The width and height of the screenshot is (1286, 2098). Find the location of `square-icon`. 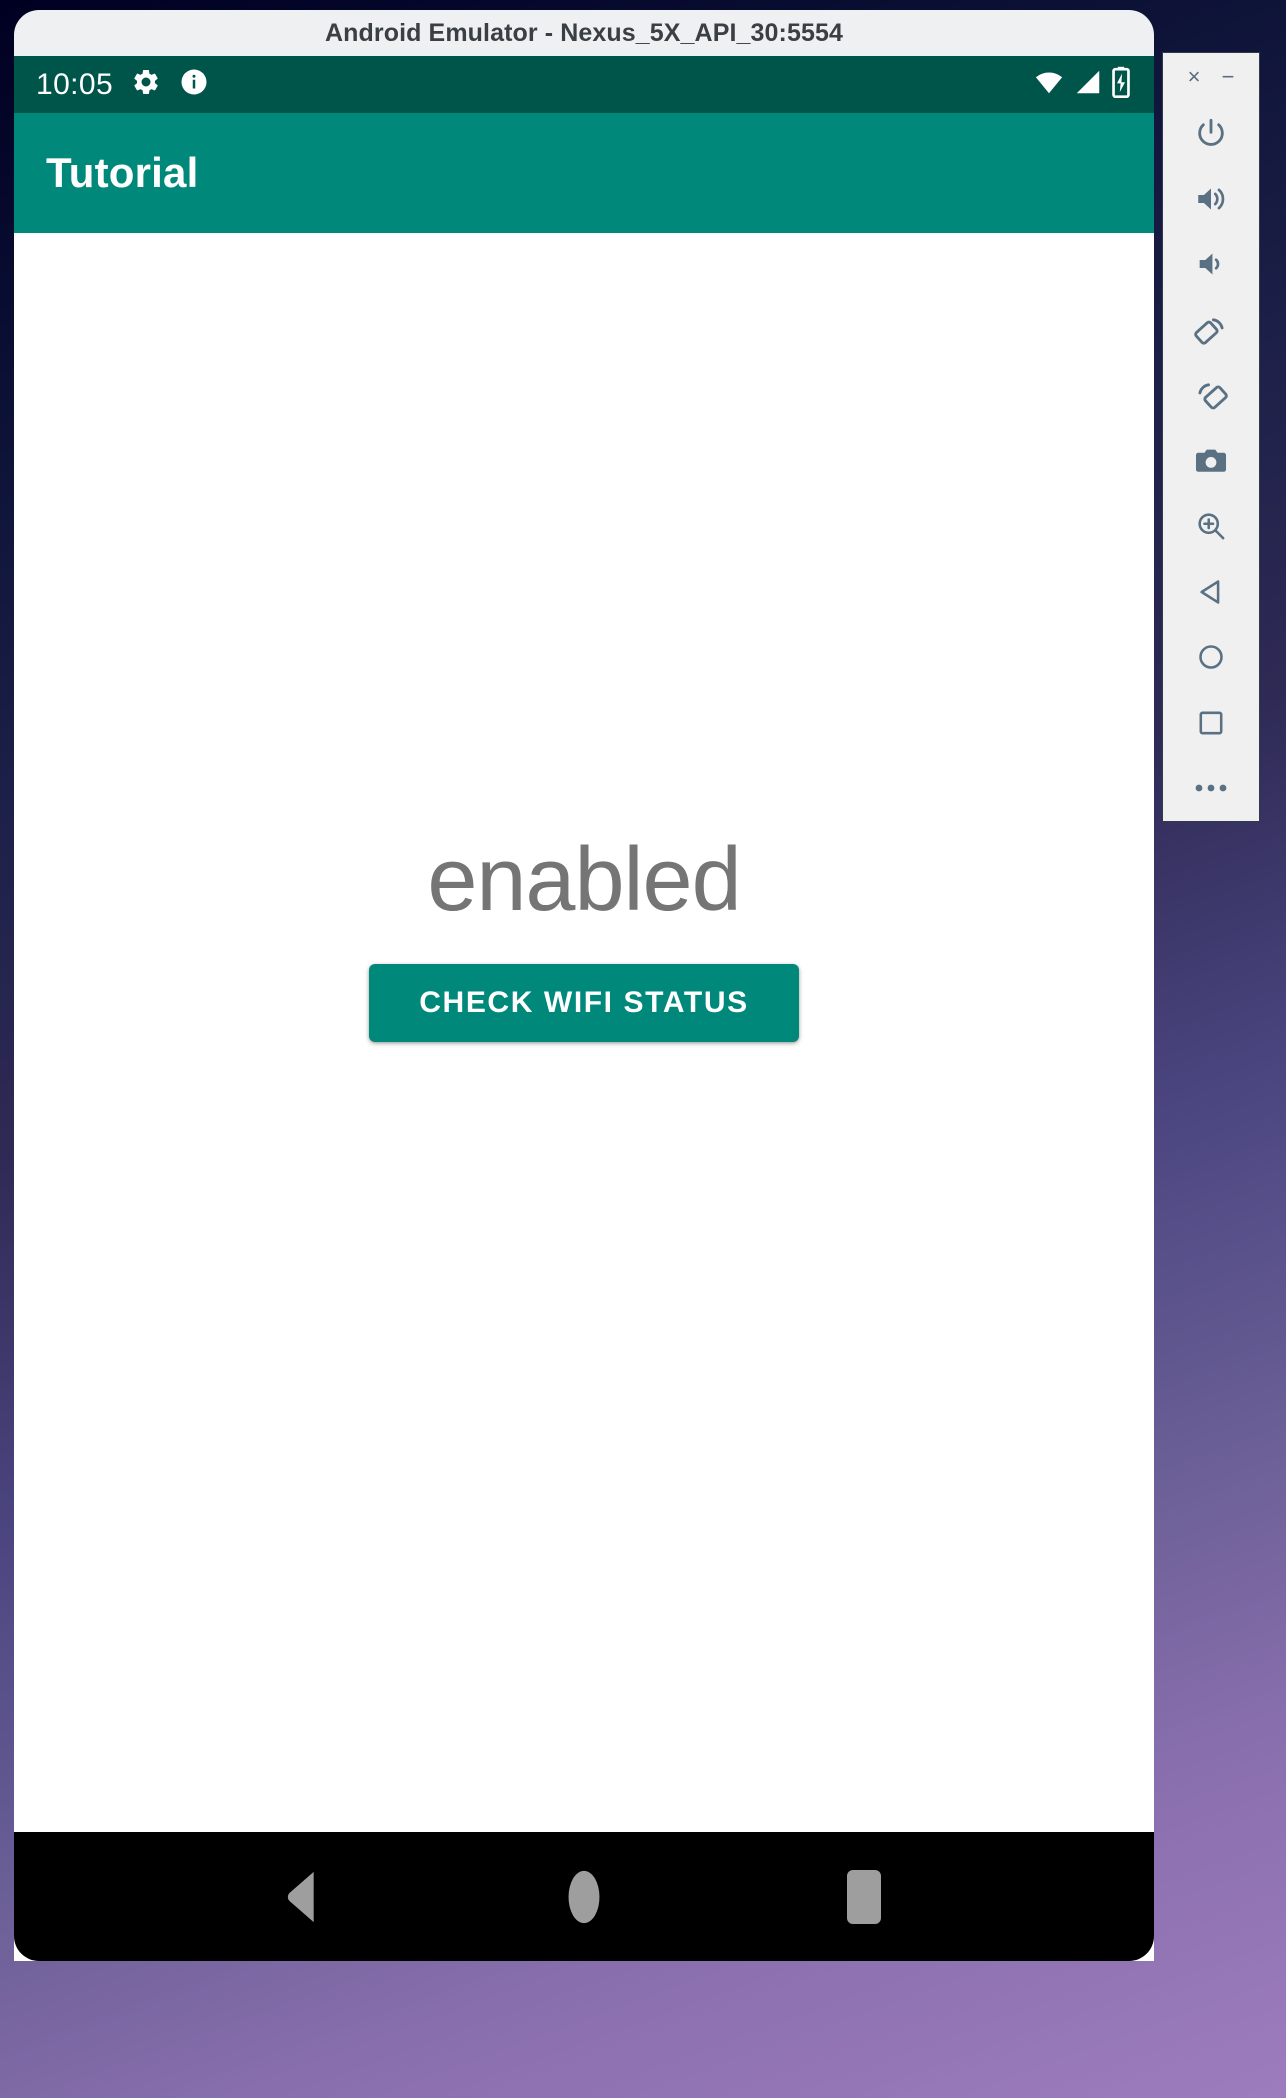

square-icon is located at coordinates (1211, 723).